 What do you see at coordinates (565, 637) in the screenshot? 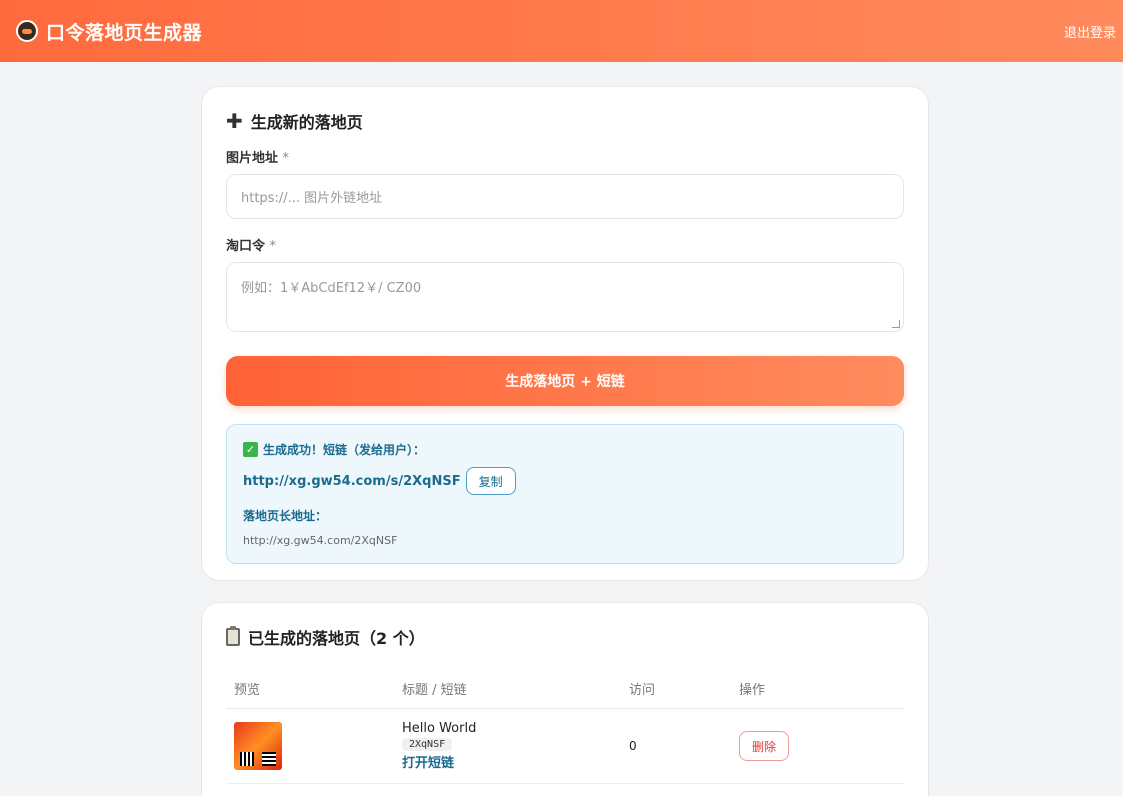
I see `list-section-title: 已生成的落地页（2 个）` at bounding box center [565, 637].